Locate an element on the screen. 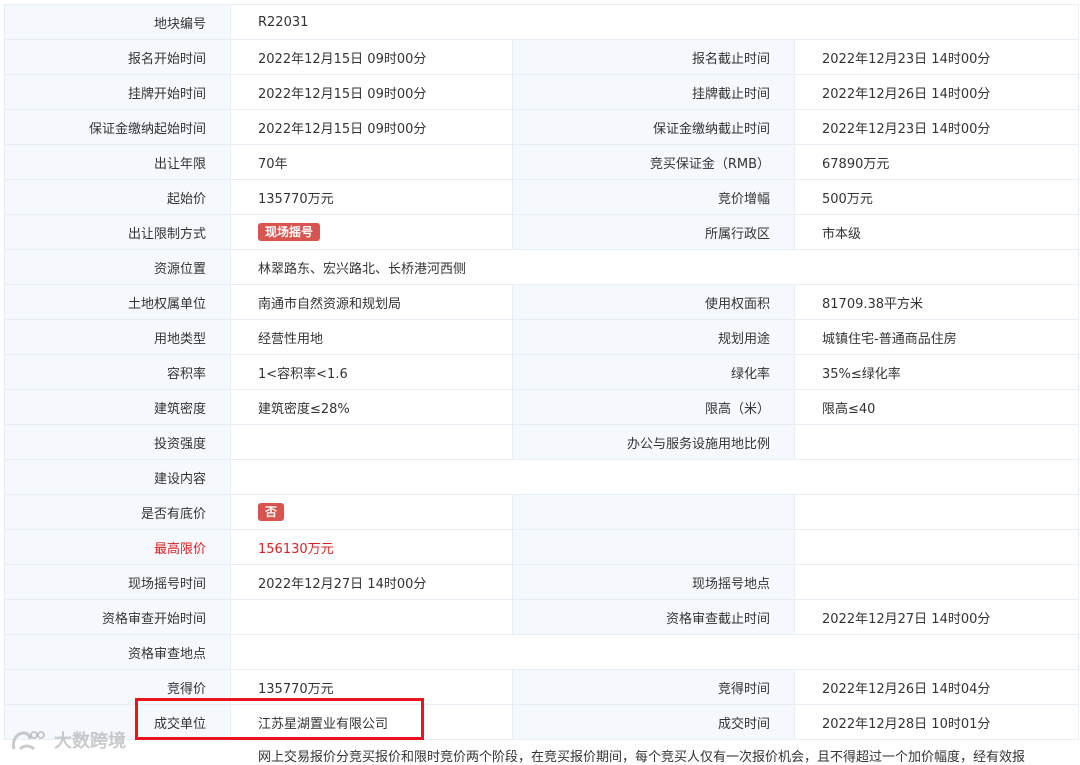 This screenshot has width=1080, height=765. field-value-text: 500万元 is located at coordinates (847, 199).